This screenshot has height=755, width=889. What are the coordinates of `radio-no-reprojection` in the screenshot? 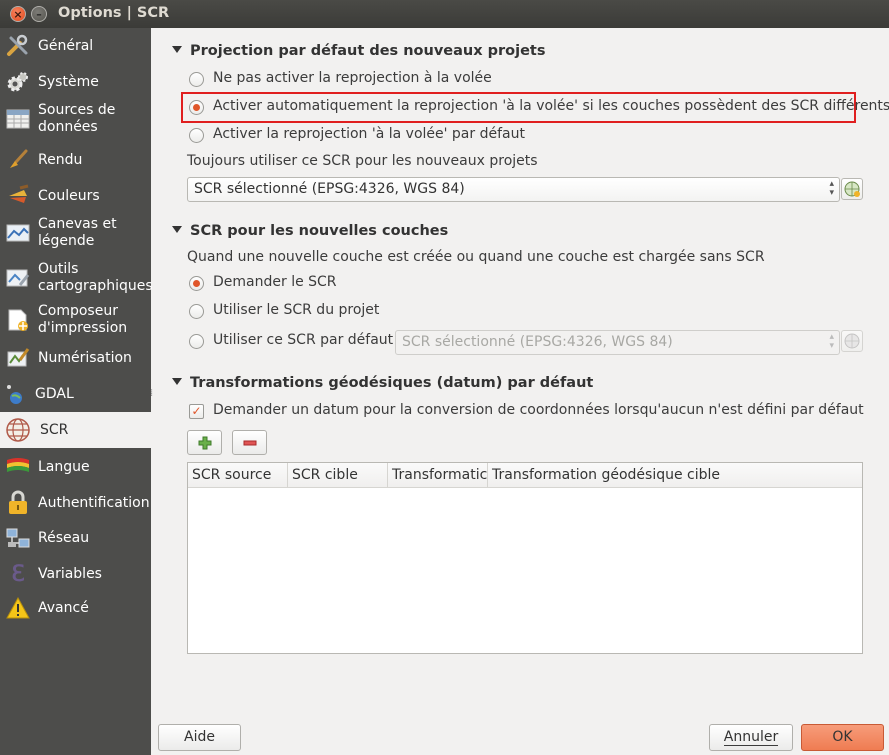 It's located at (196, 79).